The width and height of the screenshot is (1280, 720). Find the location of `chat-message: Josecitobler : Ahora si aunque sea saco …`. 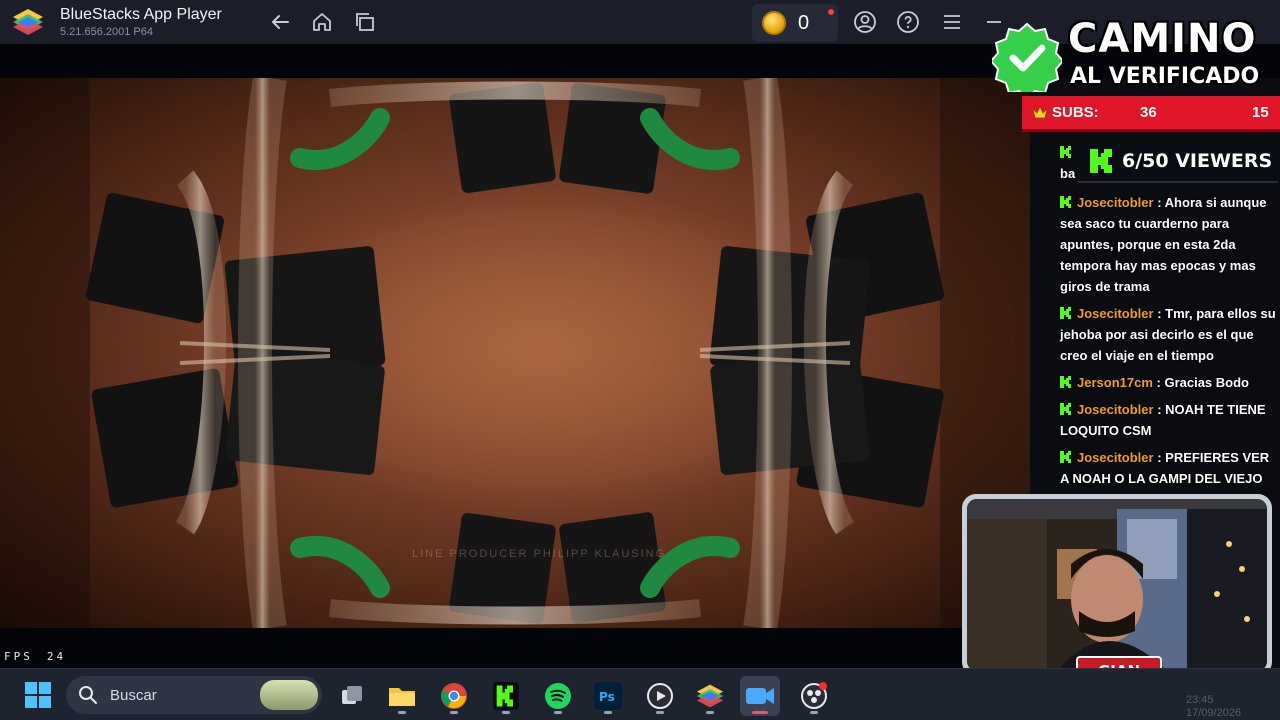

chat-message: Josecitobler : Ahora si aunque sea saco … is located at coordinates (1163, 244).